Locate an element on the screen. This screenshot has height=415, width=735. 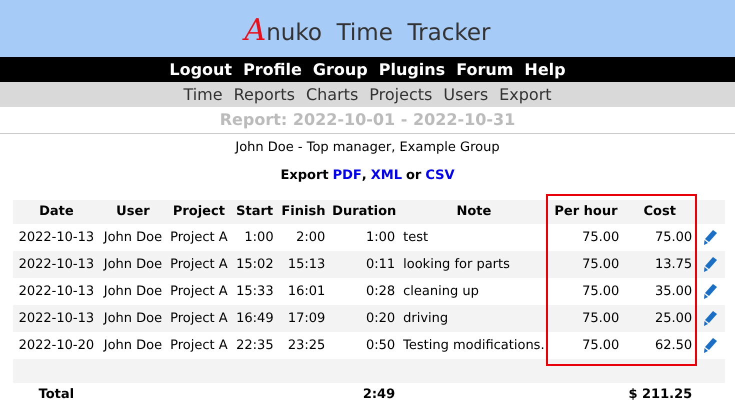
nav-link: Projects is located at coordinates (400, 94).